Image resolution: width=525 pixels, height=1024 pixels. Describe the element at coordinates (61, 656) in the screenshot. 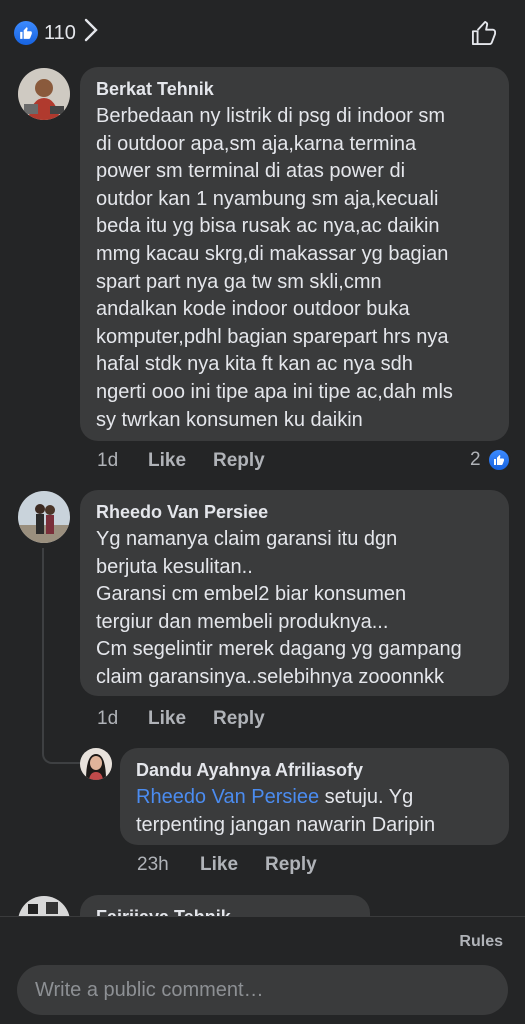

I see `thread-line` at that location.